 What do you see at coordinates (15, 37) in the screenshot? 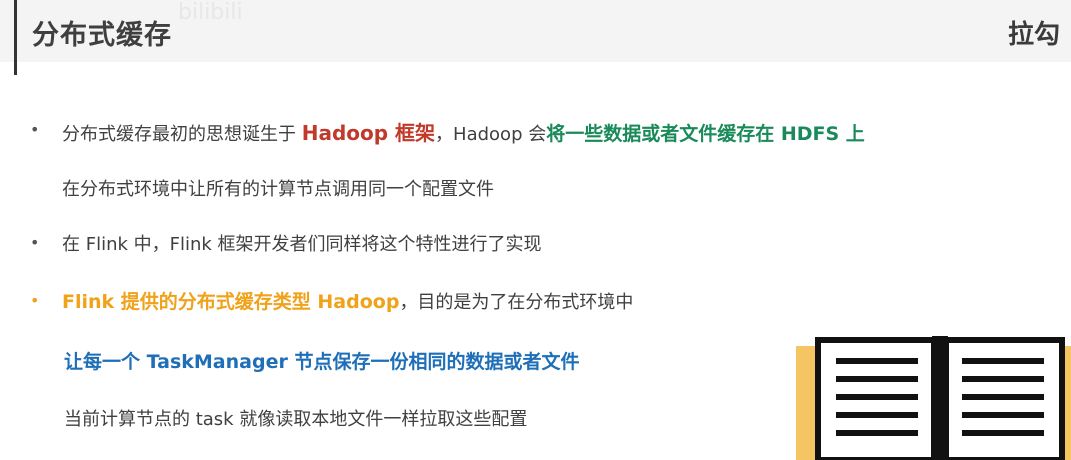
I see `title-accent-line` at bounding box center [15, 37].